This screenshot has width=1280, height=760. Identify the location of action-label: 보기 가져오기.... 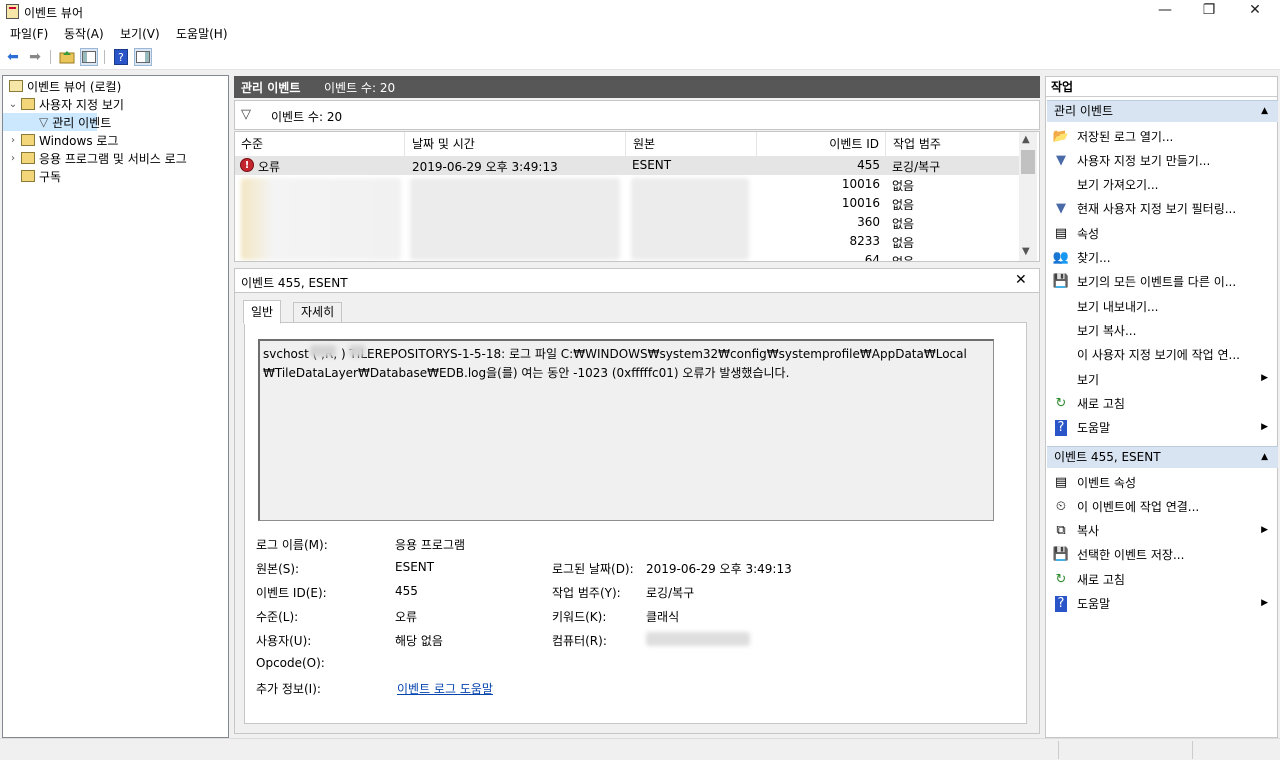
(1118, 185).